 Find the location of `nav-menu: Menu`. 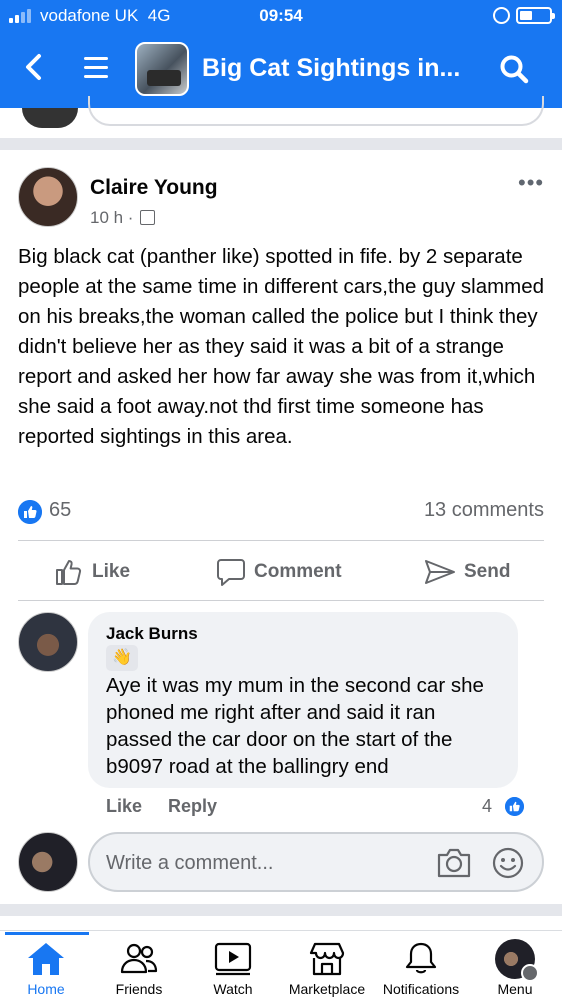

nav-menu: Menu is located at coordinates (515, 965).